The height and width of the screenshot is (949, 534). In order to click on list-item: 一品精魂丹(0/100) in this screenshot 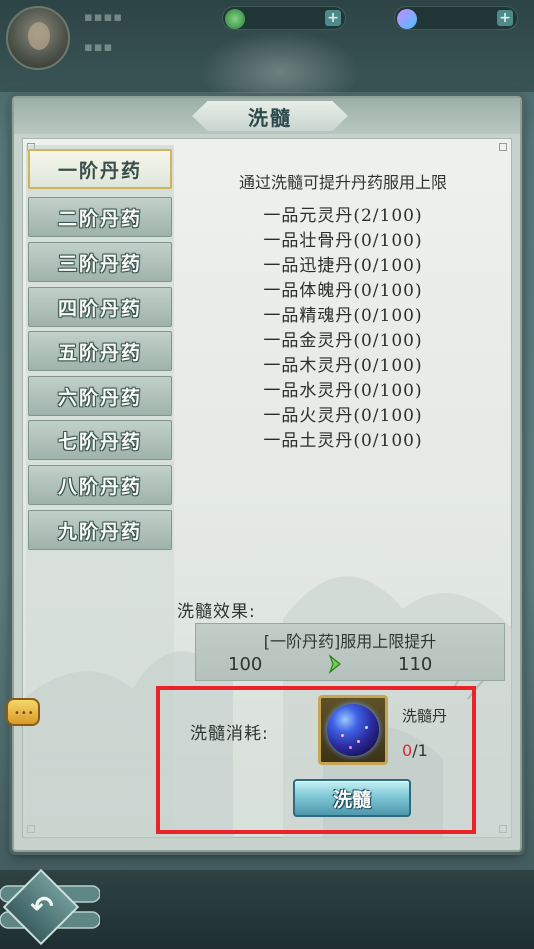, I will do `click(343, 316)`.